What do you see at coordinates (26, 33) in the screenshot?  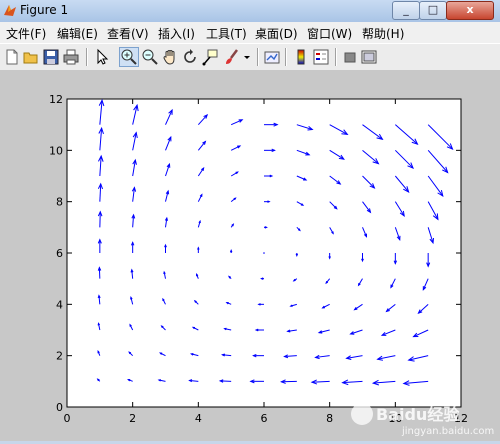 I see `menu-file: 文件(F)` at bounding box center [26, 33].